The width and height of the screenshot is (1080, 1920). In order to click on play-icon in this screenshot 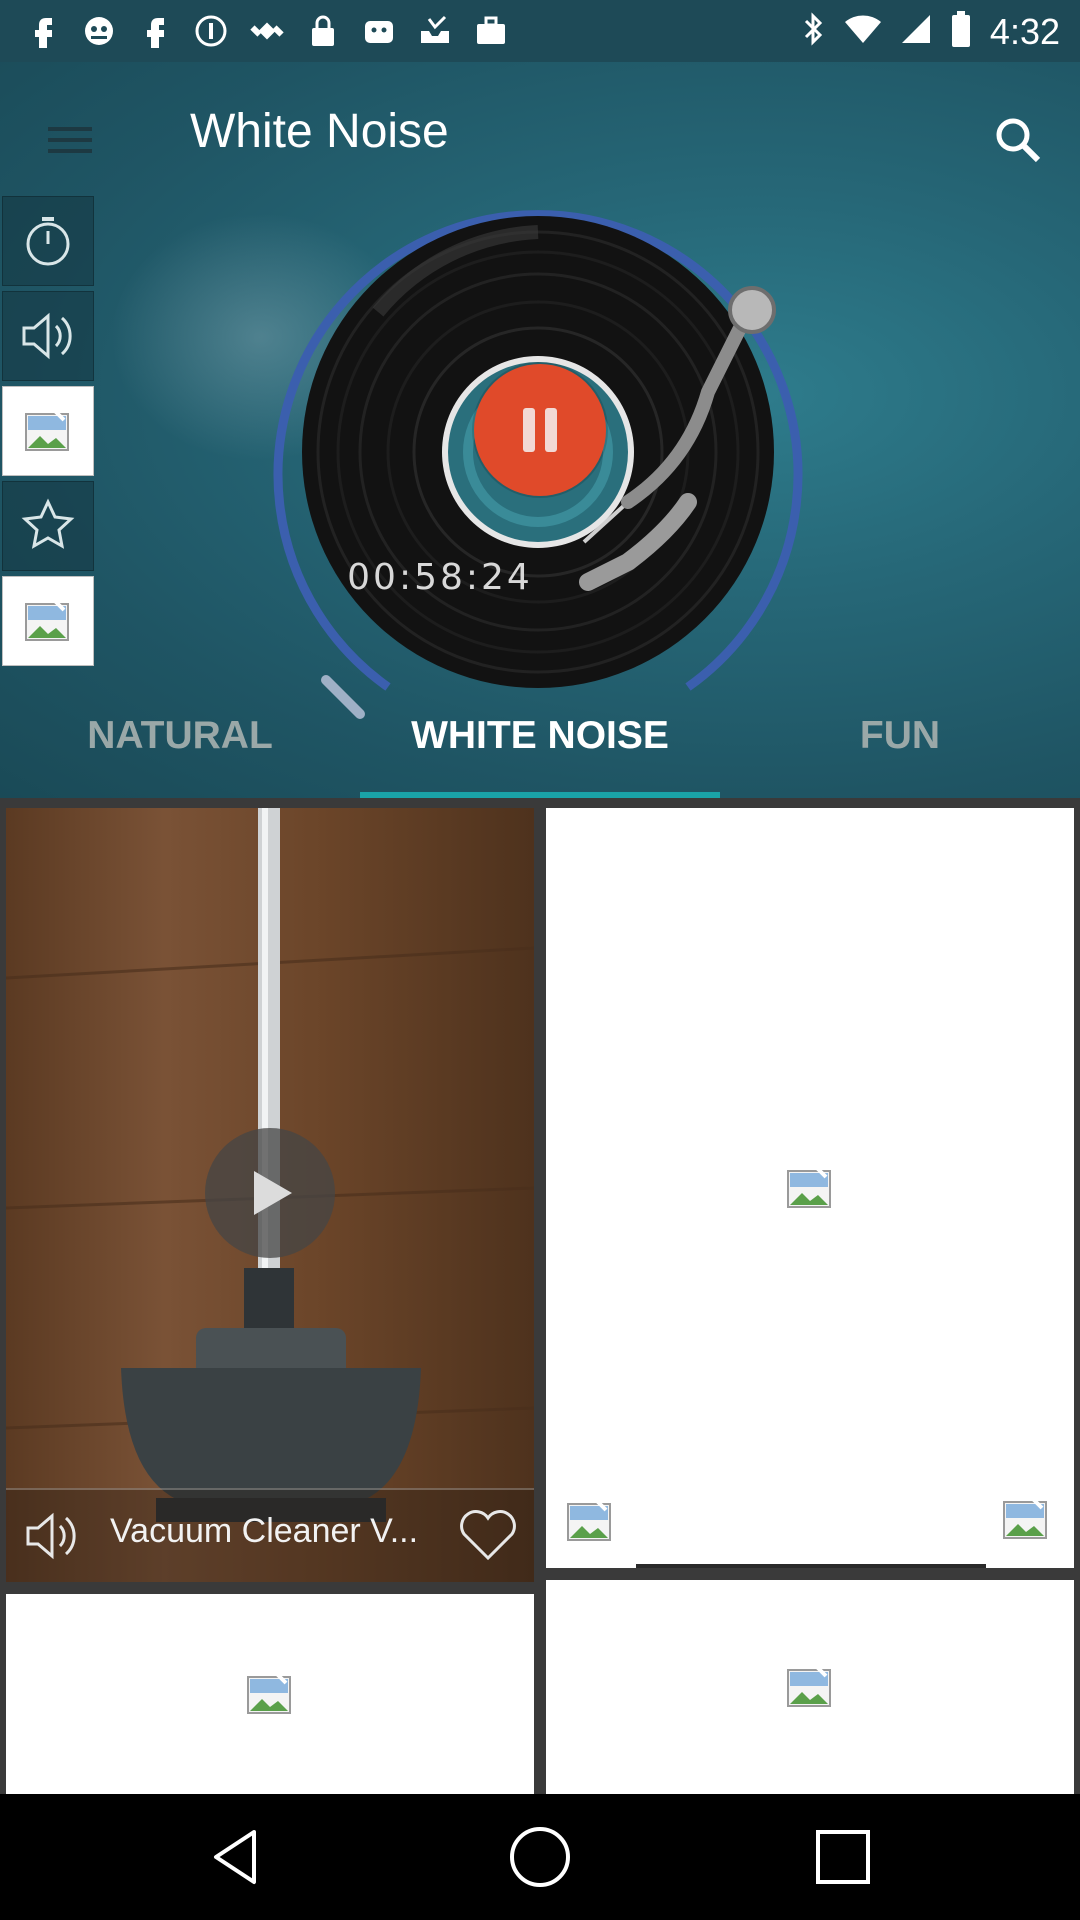, I will do `click(273, 1193)`.